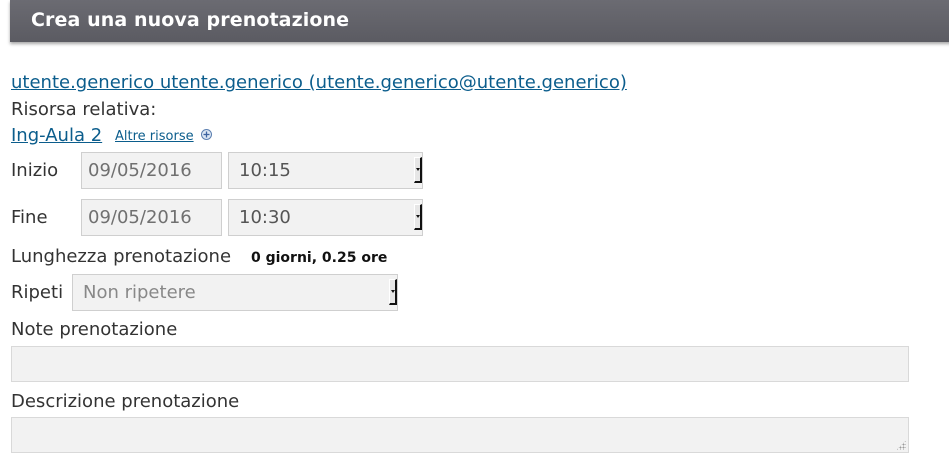  Describe the element at coordinates (121, 256) in the screenshot. I see `duration-label: Lunghezza prenotazione` at that location.